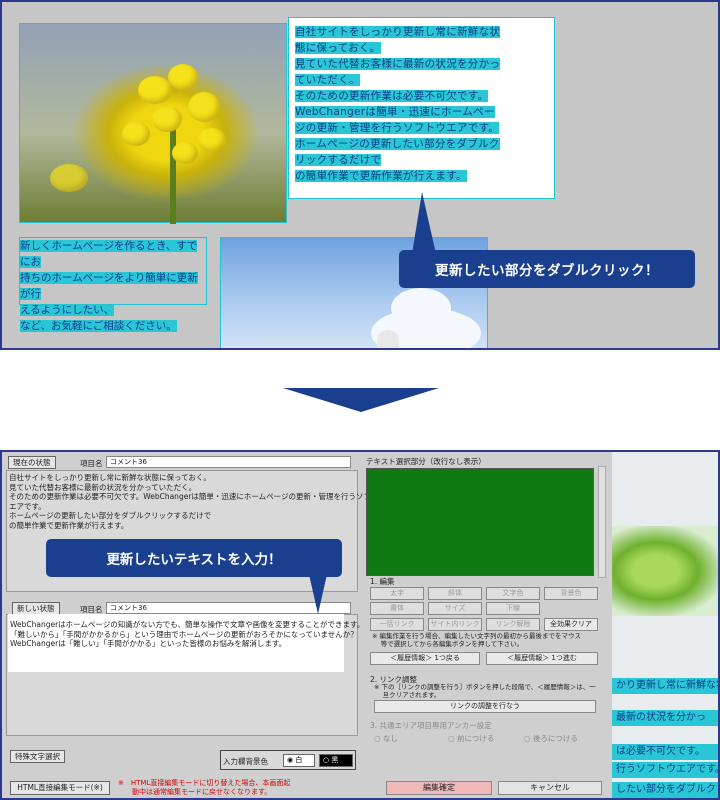 This screenshot has width=720, height=800. Describe the element at coordinates (37, 756) in the screenshot. I see `special-char-button: 特殊文字選択` at that location.